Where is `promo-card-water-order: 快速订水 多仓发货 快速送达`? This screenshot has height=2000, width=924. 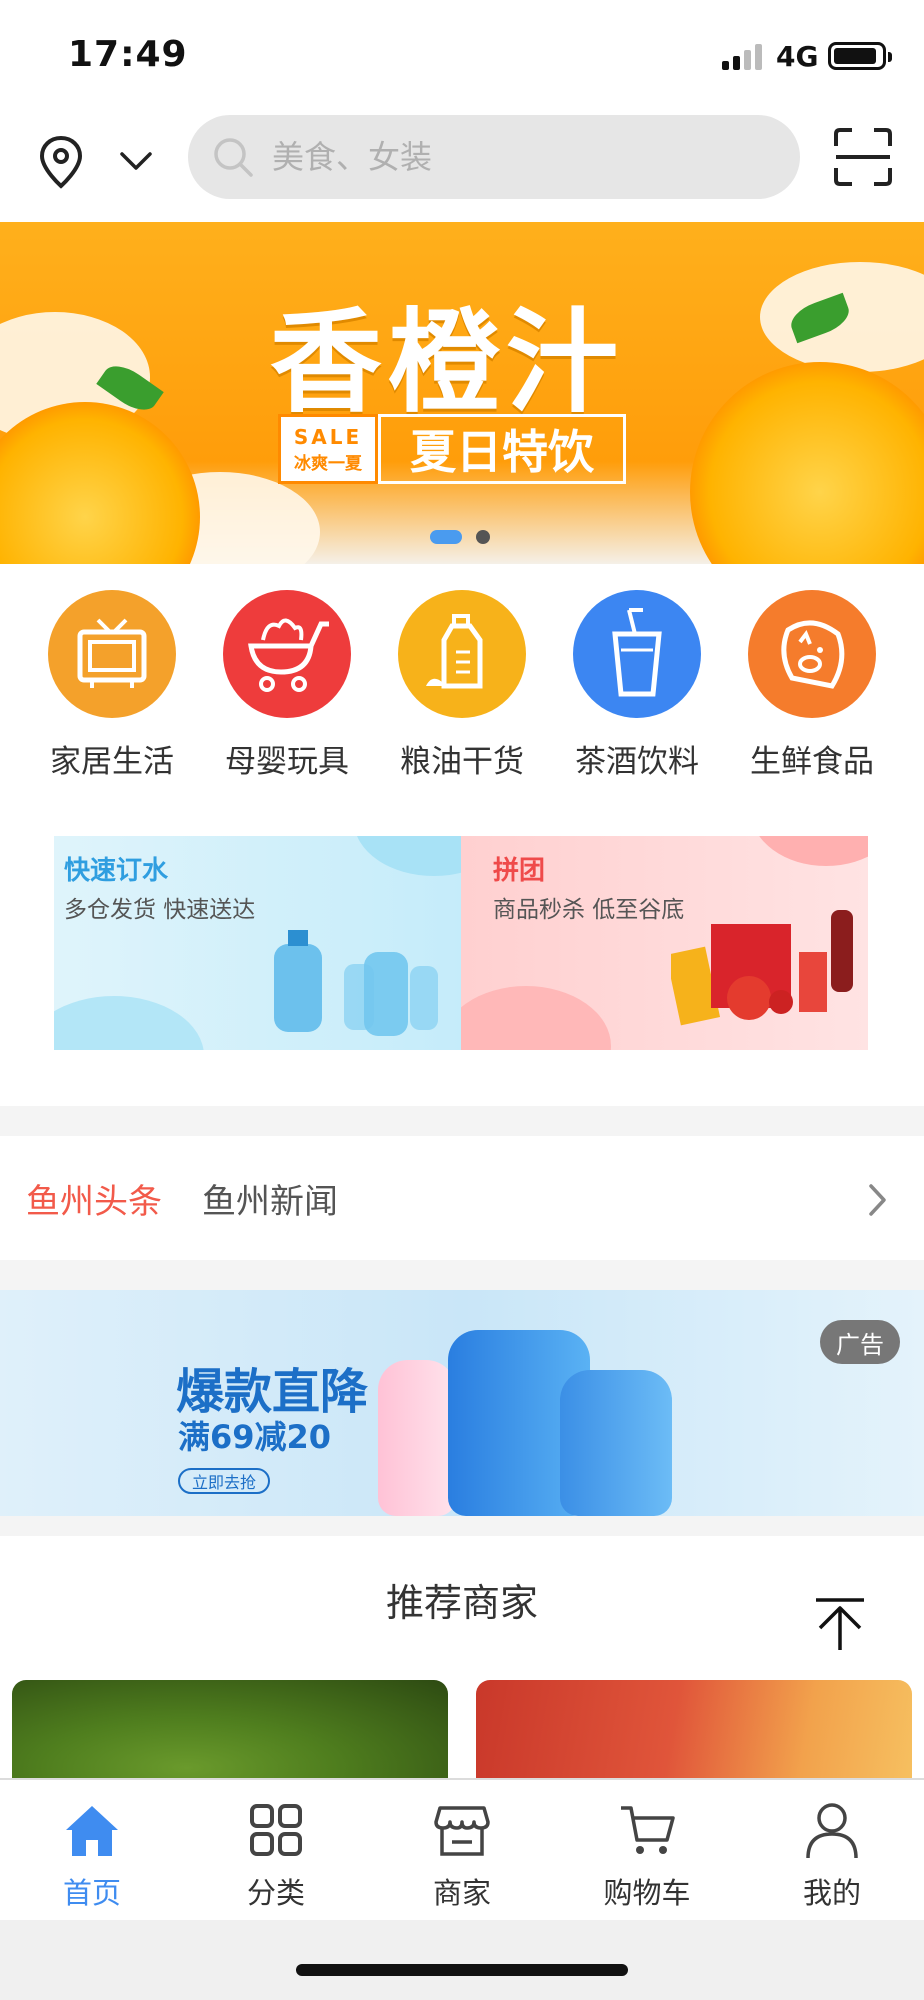
promo-card-water-order: 快速订水 多仓发货 快速送达 is located at coordinates (257, 943).